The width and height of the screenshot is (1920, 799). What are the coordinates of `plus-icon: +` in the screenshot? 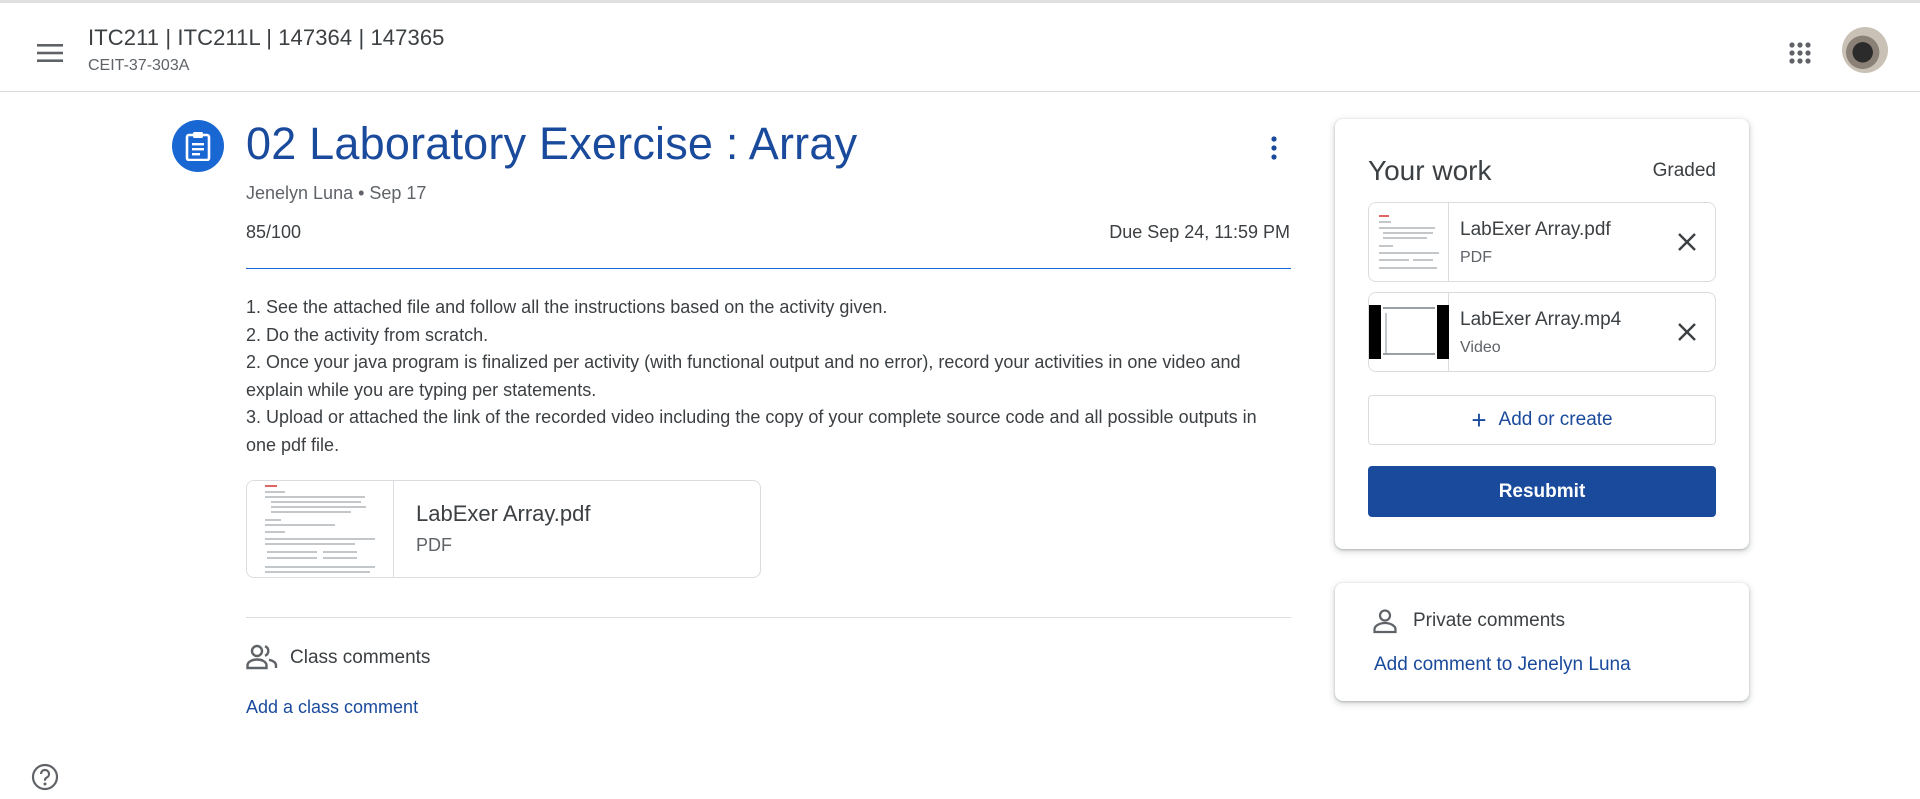 It's located at (1479, 420).